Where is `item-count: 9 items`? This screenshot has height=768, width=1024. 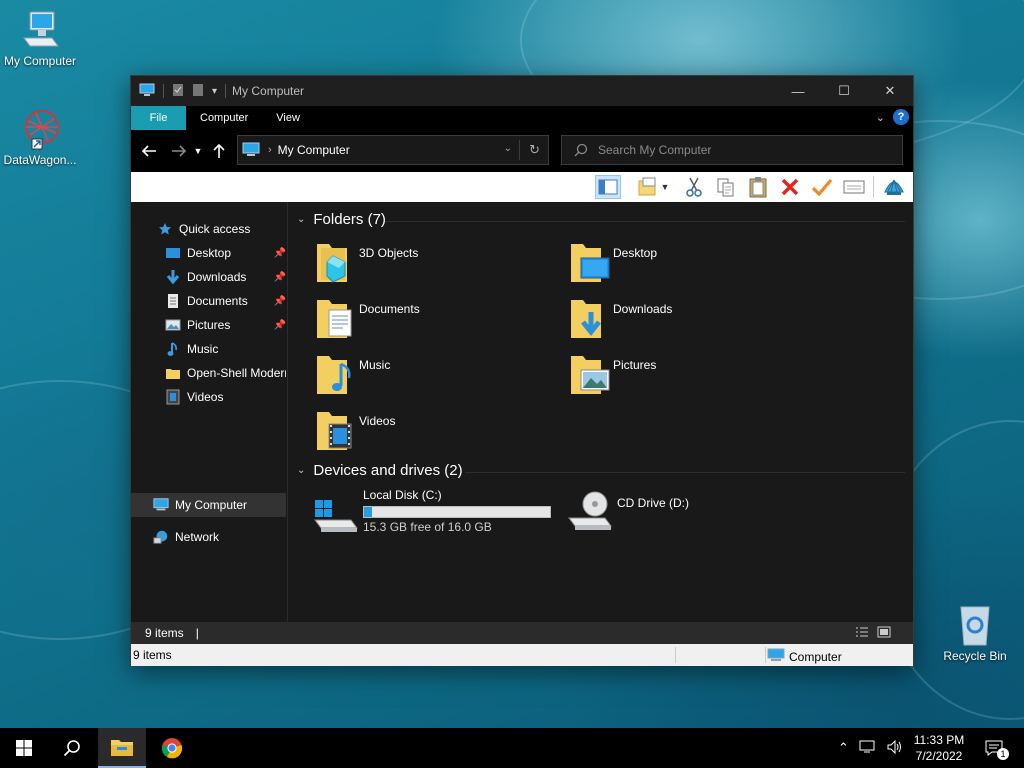 item-count: 9 items is located at coordinates (152, 655).